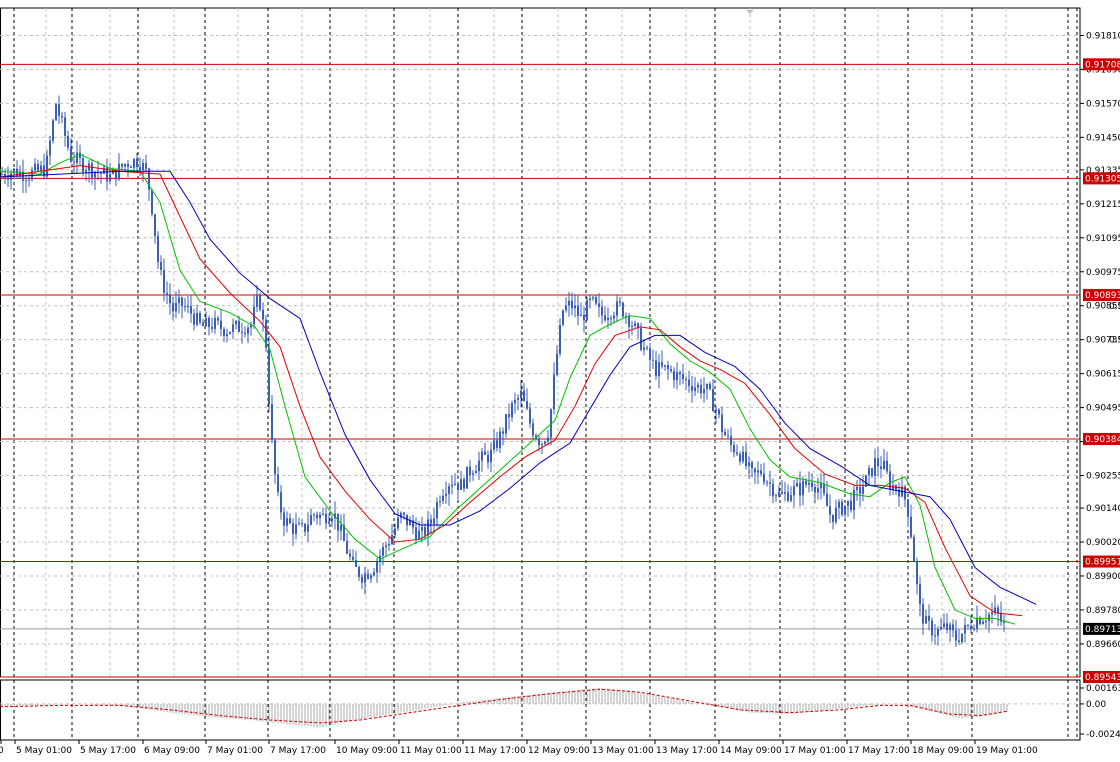  What do you see at coordinates (108, 751) in the screenshot?
I see `x-tick-label: 5 May 17:00` at bounding box center [108, 751].